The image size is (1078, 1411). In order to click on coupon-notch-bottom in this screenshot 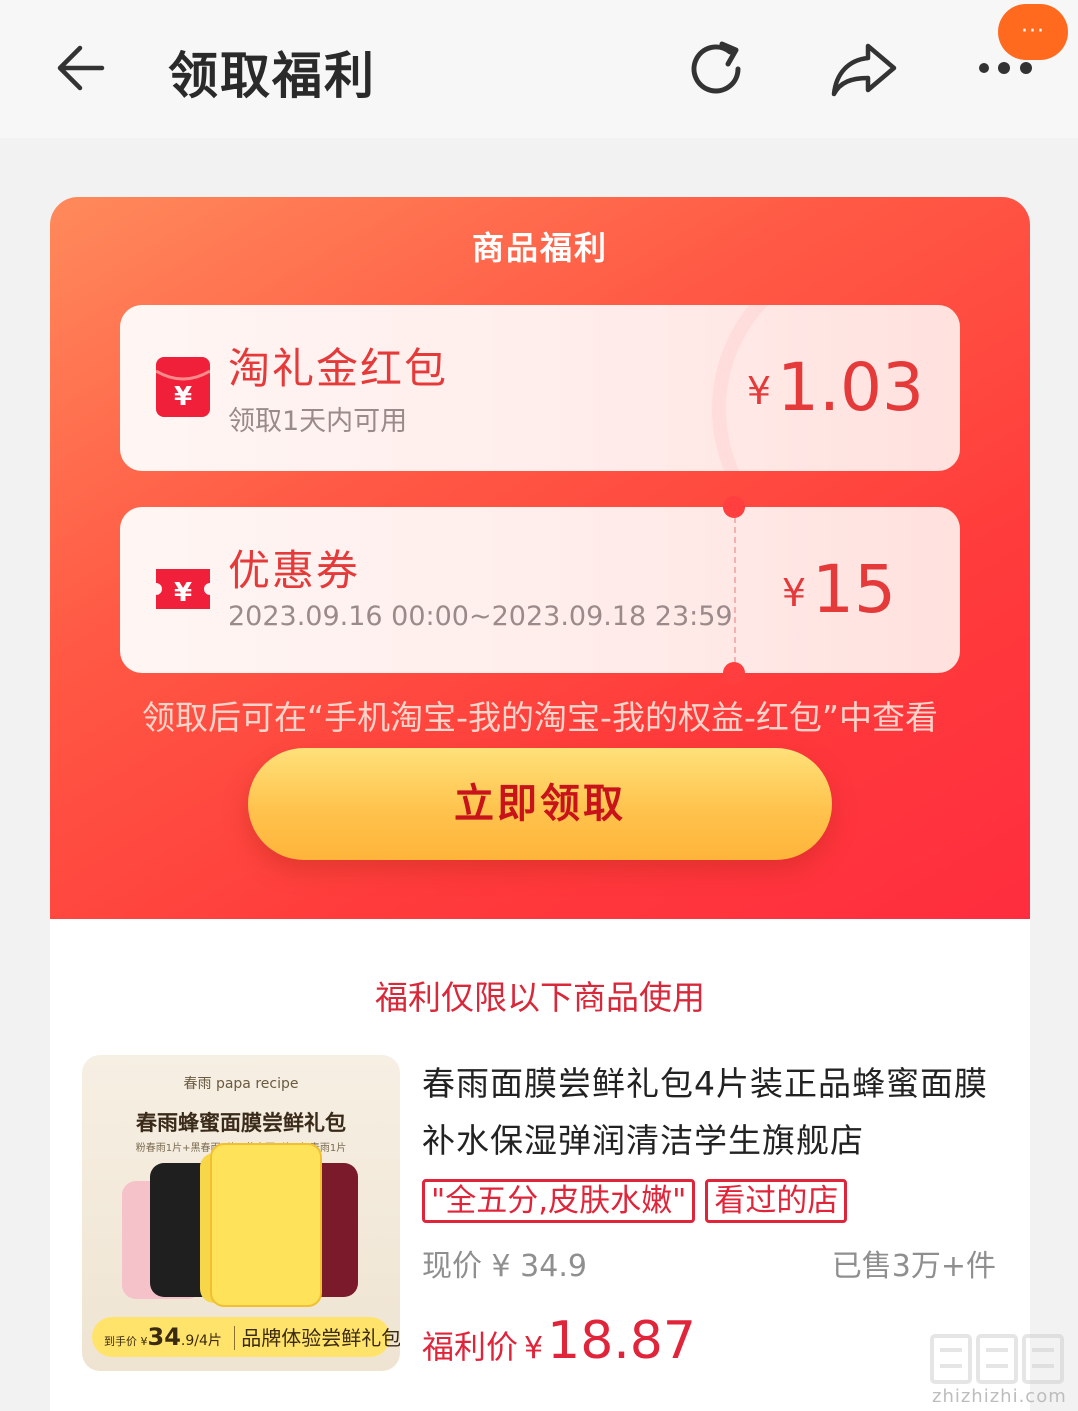, I will do `click(734, 673)`.